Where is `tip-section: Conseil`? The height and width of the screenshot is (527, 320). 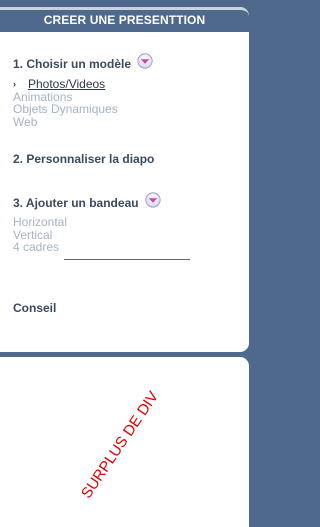 tip-section: Conseil is located at coordinates (34, 308).